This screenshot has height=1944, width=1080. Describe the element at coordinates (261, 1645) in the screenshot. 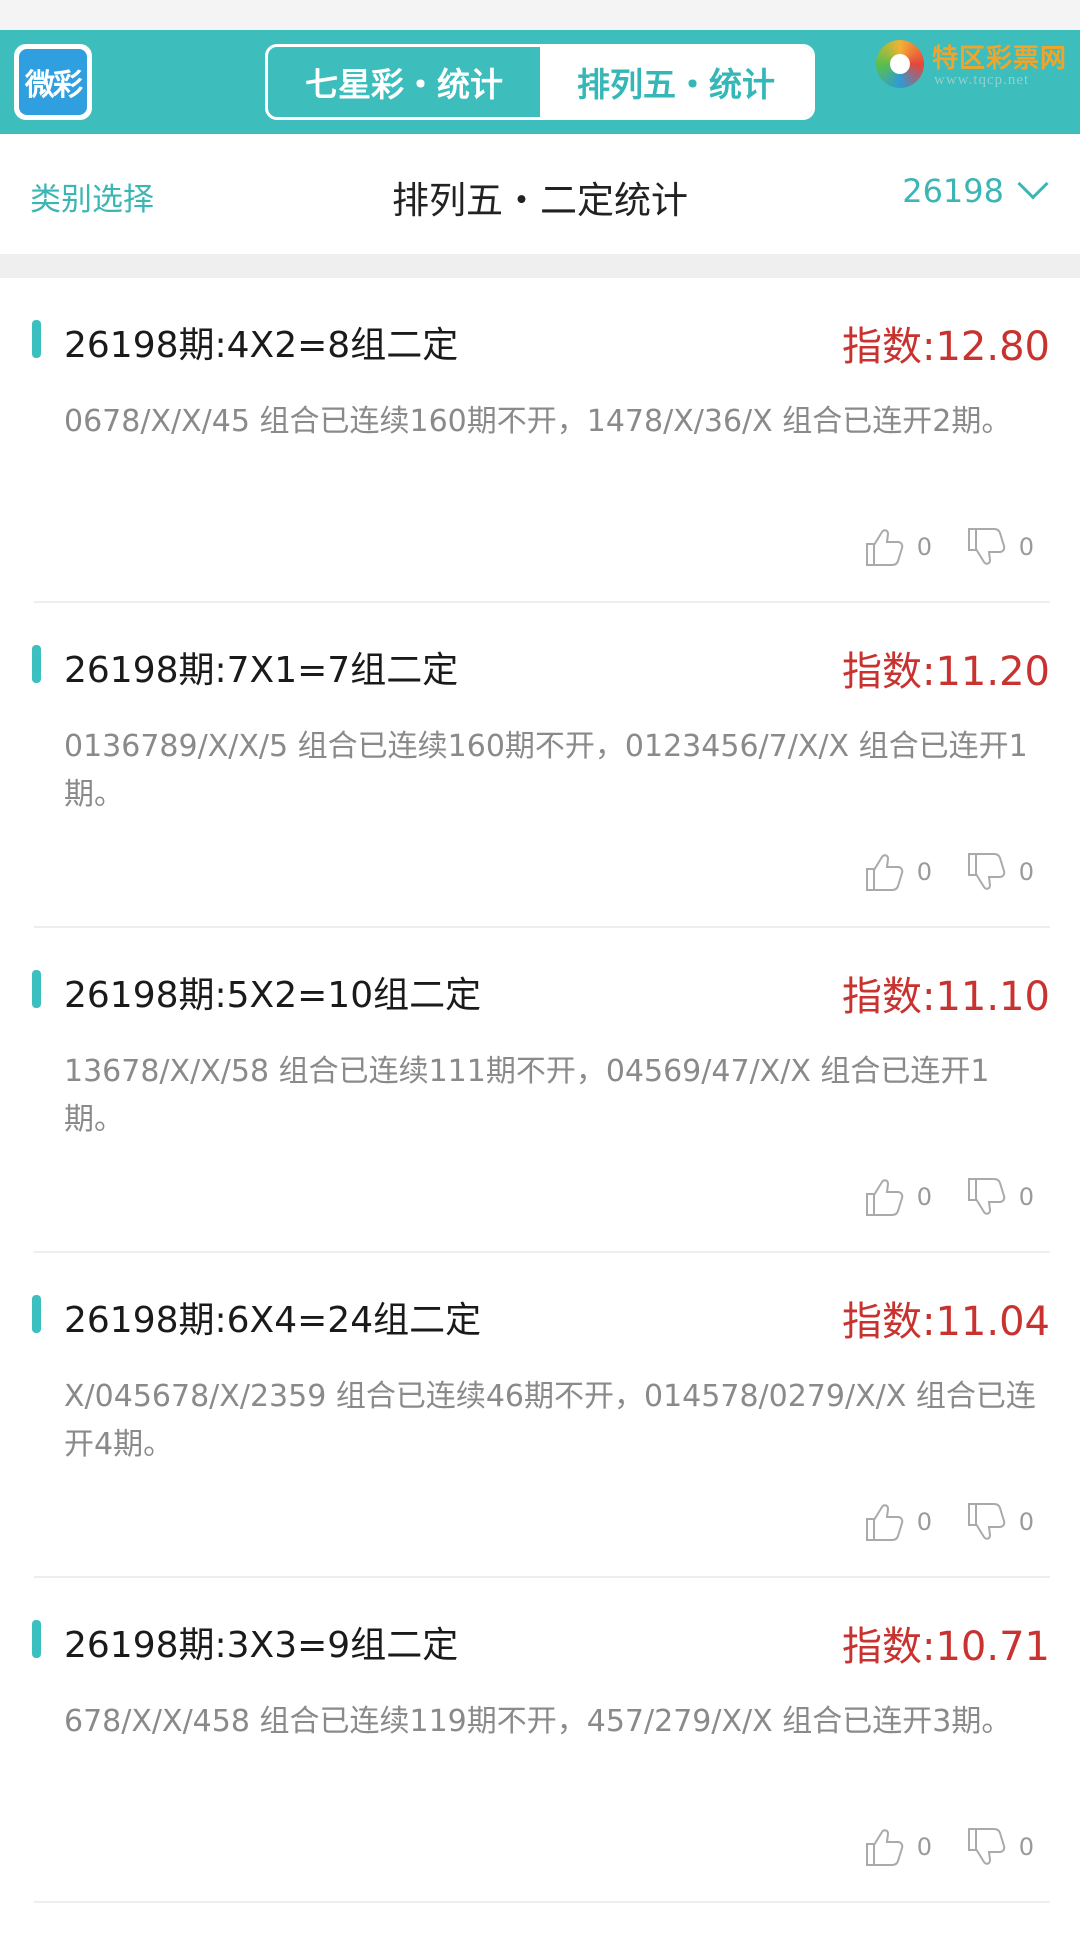

I see `card-title: 26198期:3X3=9组二定` at that location.